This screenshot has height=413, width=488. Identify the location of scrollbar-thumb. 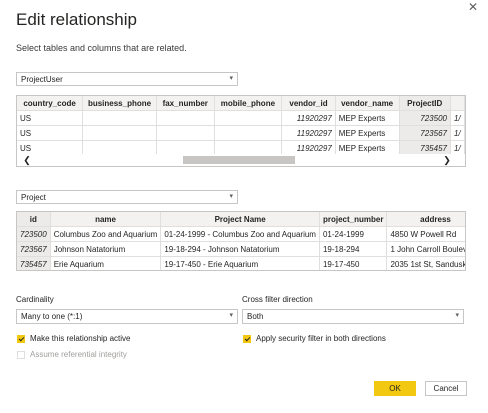
(239, 160).